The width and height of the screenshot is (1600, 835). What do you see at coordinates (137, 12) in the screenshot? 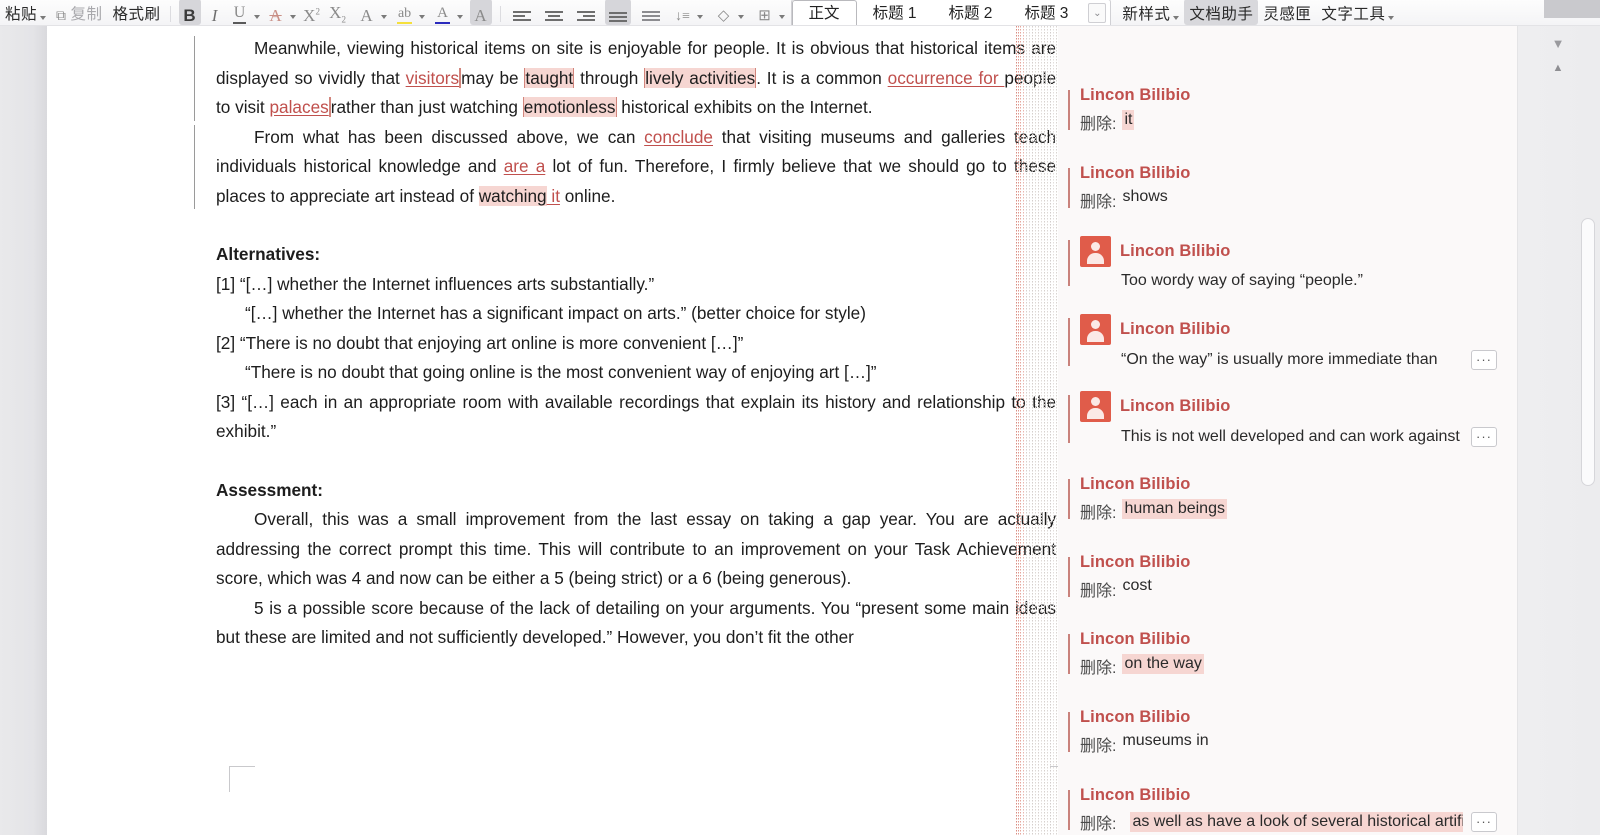
I see `format-painter-button: 格式刷` at bounding box center [137, 12].